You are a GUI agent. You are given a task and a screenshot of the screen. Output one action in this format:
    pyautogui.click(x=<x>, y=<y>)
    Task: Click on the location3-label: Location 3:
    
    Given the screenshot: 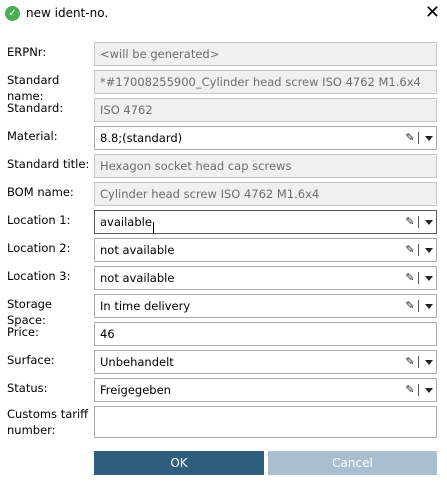 What is the action you would take?
    pyautogui.click(x=39, y=276)
    